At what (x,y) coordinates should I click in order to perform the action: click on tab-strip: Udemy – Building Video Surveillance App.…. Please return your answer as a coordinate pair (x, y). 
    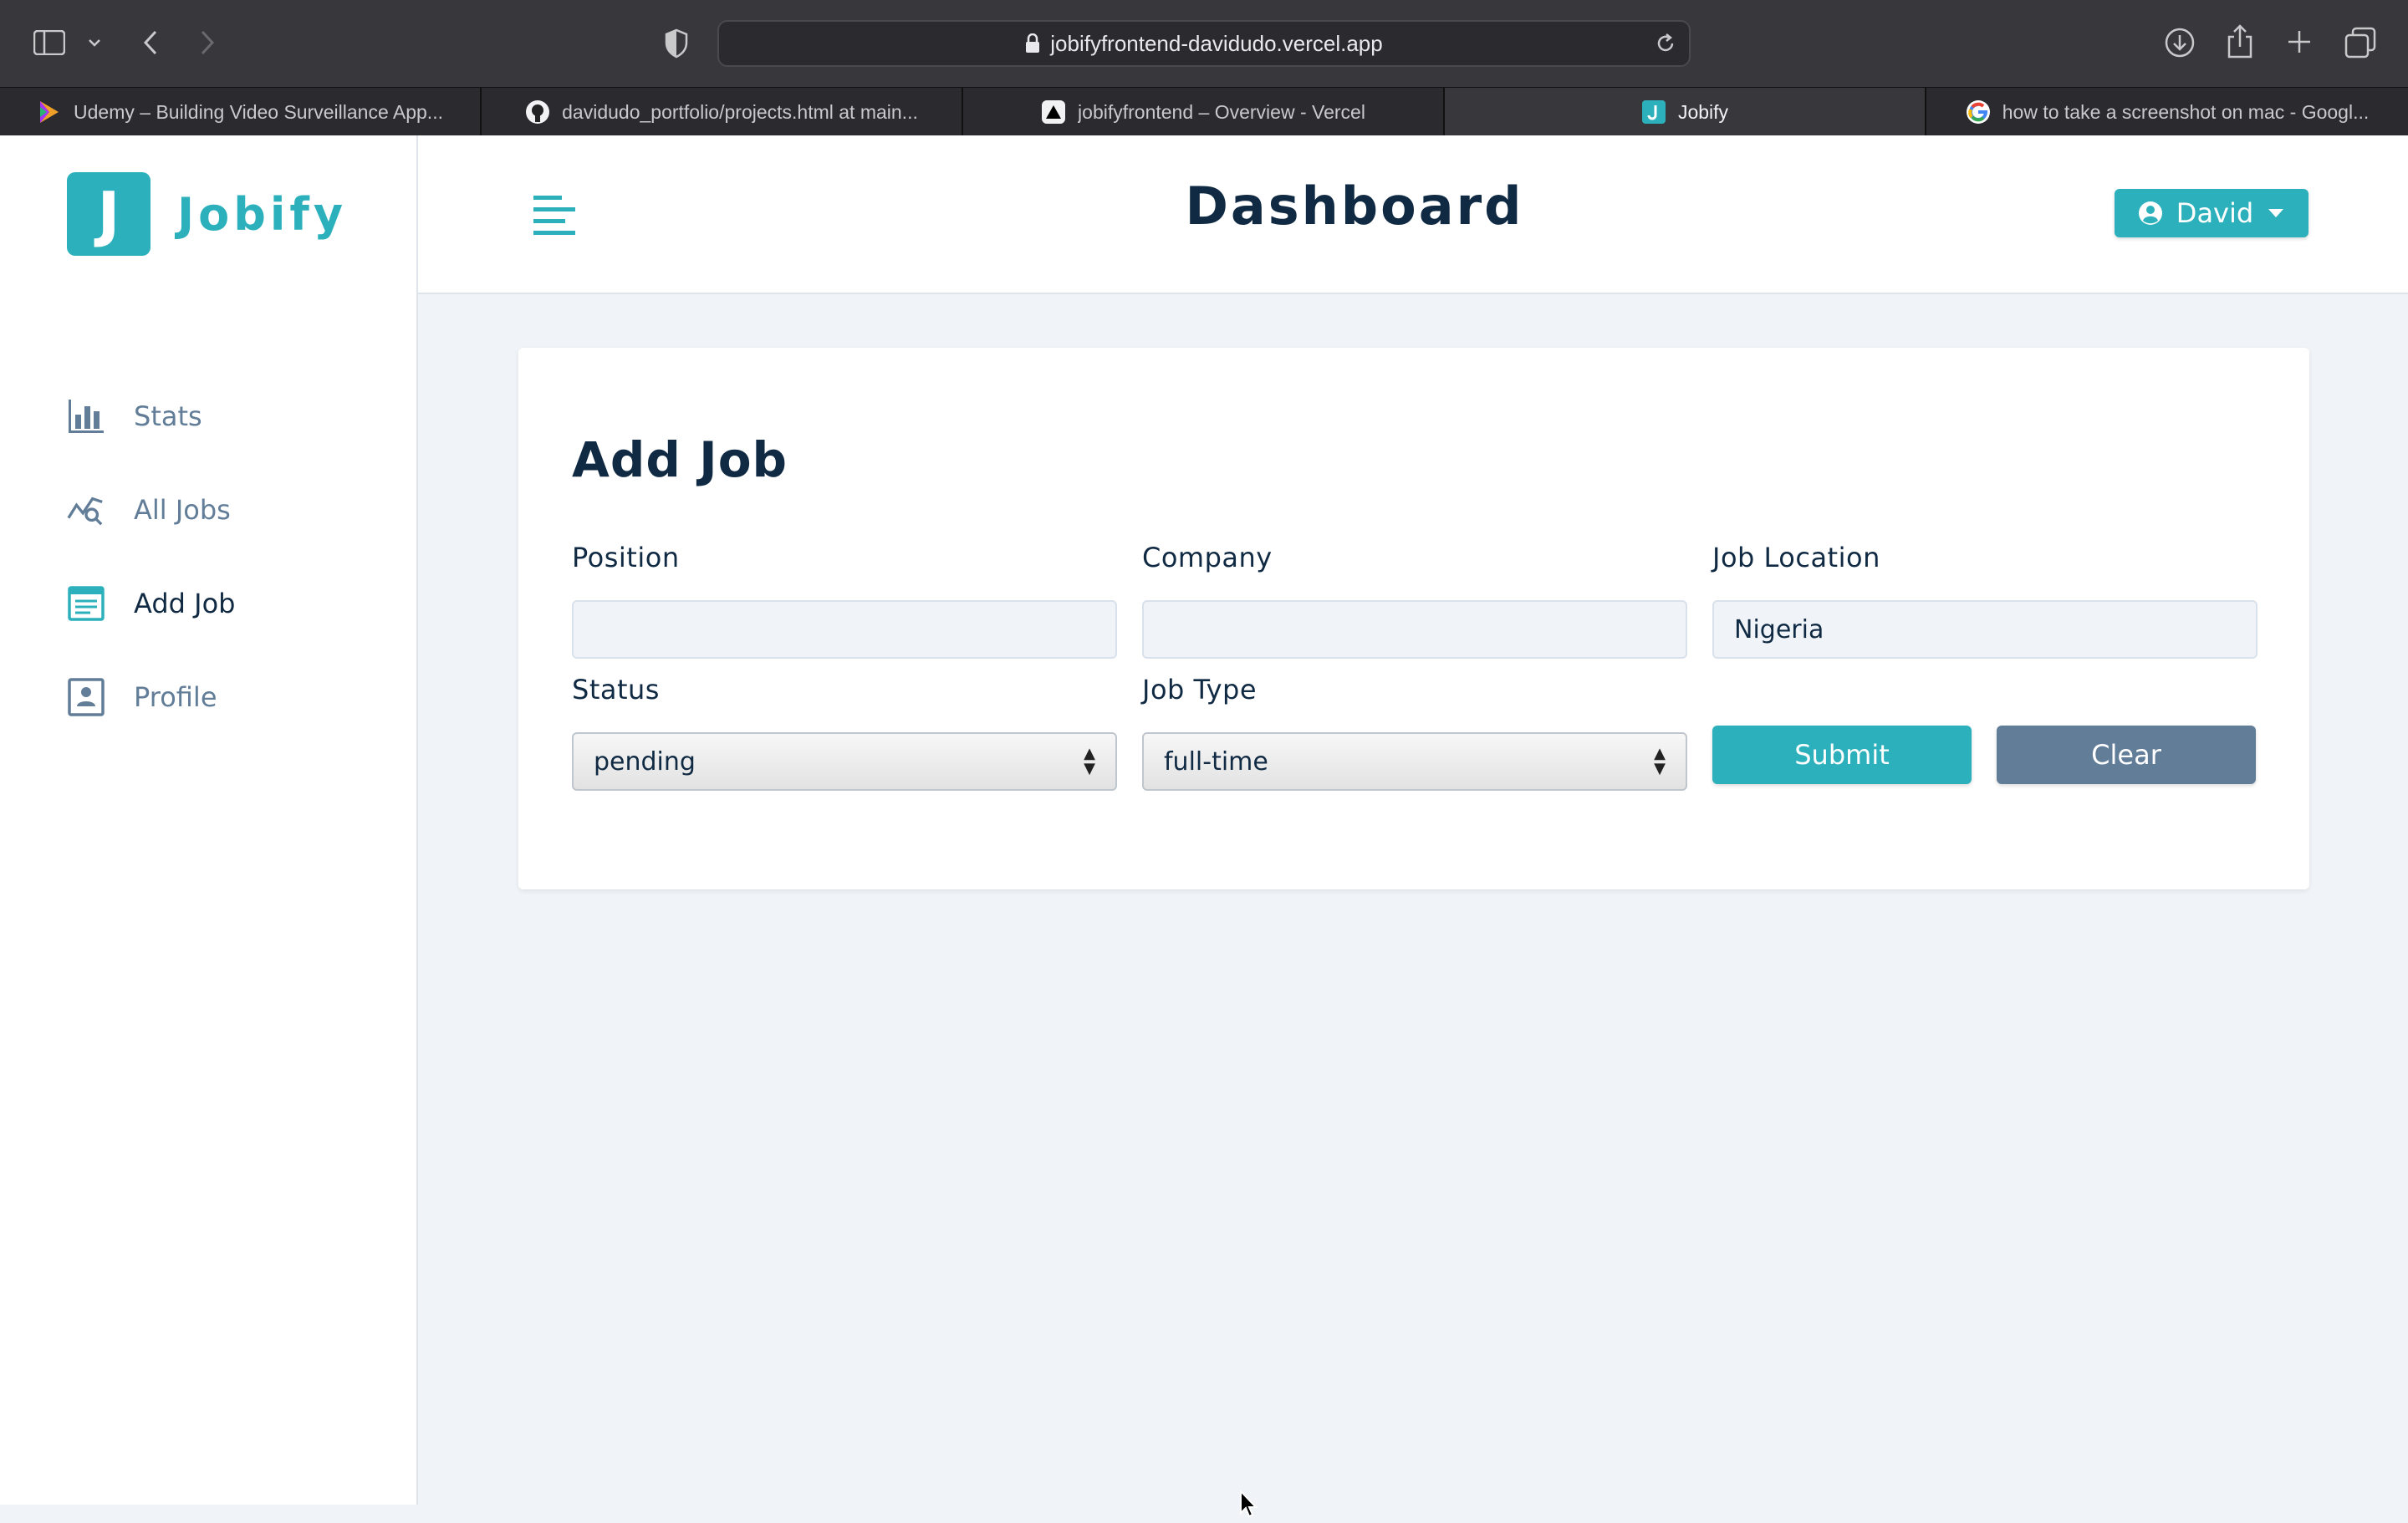
    Looking at the image, I should click on (1204, 112).